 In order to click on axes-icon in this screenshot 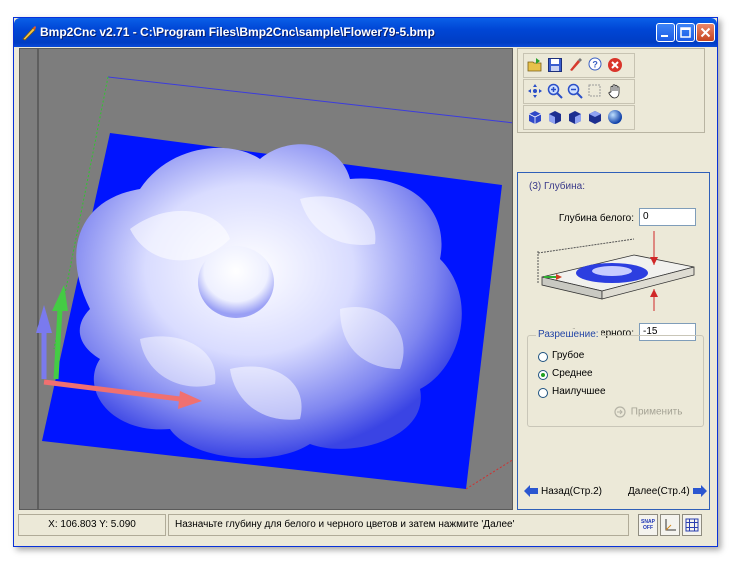, I will do `click(670, 525)`.